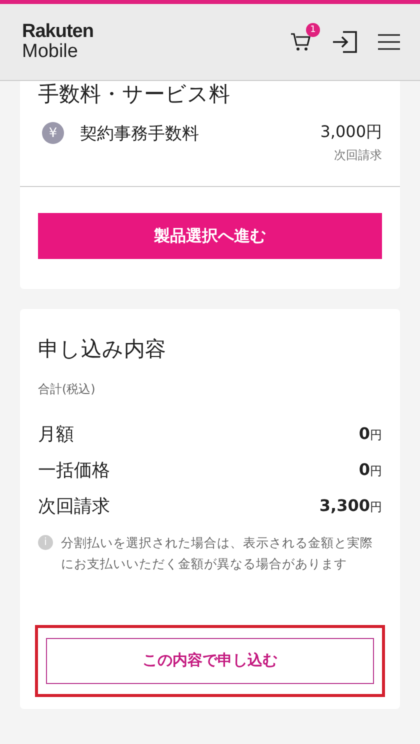 The height and width of the screenshot is (744, 420). I want to click on price-label: 一括価格, so click(74, 470).